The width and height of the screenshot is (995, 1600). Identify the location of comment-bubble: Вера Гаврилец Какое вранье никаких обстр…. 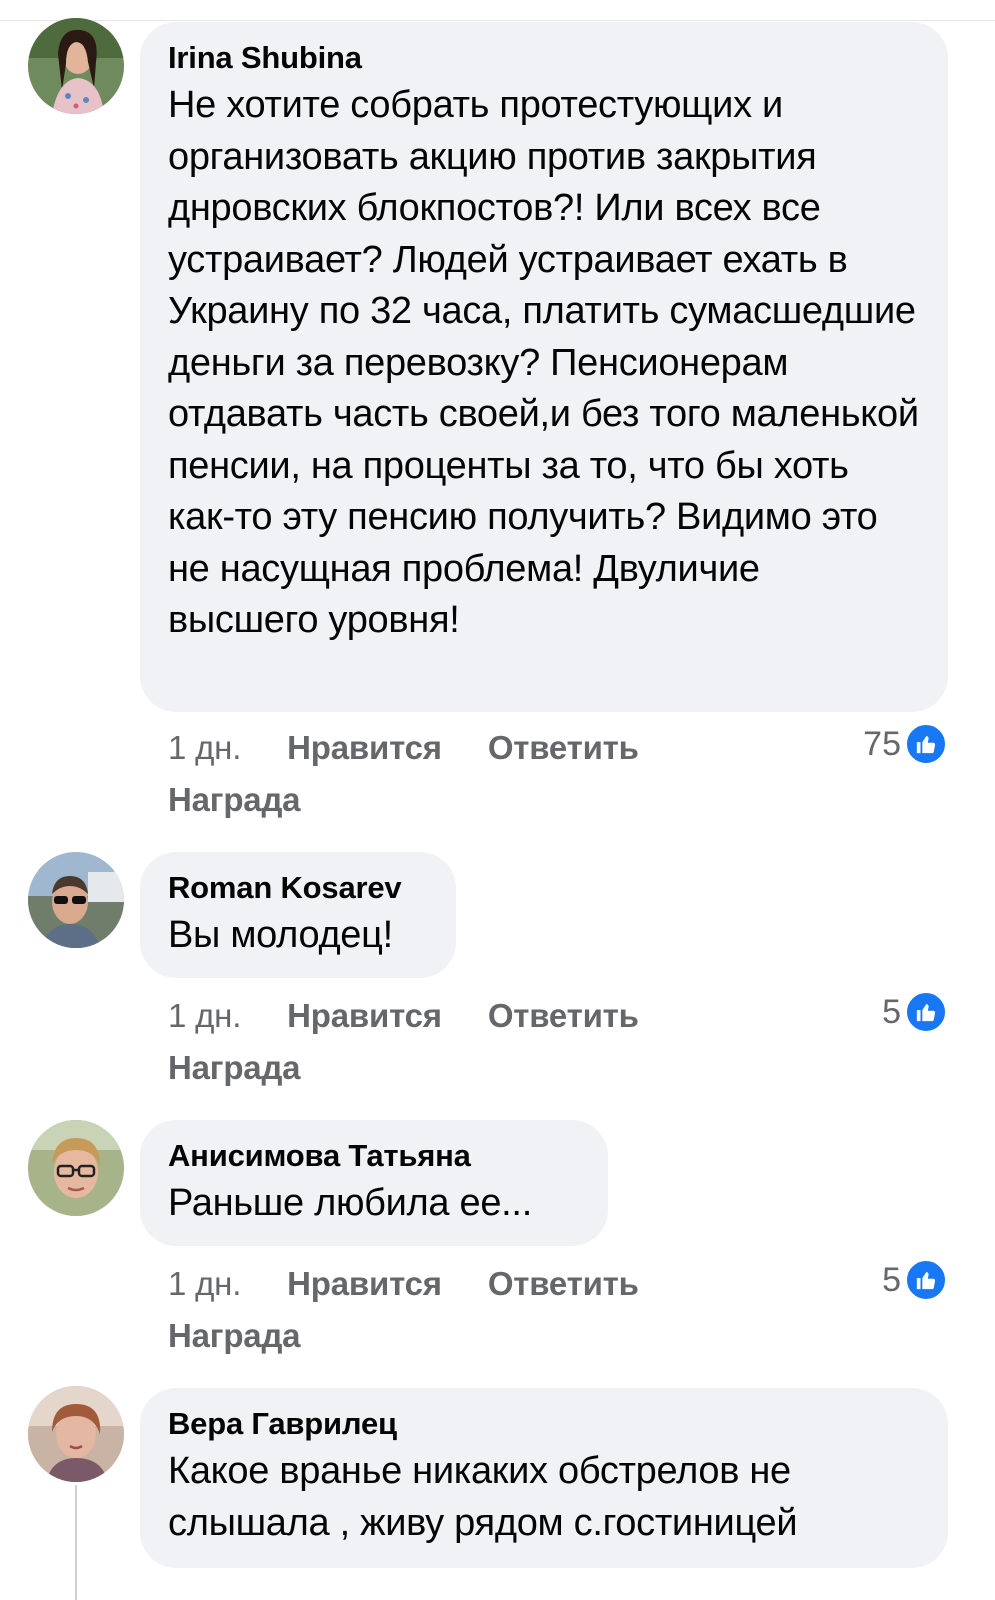
(544, 1478).